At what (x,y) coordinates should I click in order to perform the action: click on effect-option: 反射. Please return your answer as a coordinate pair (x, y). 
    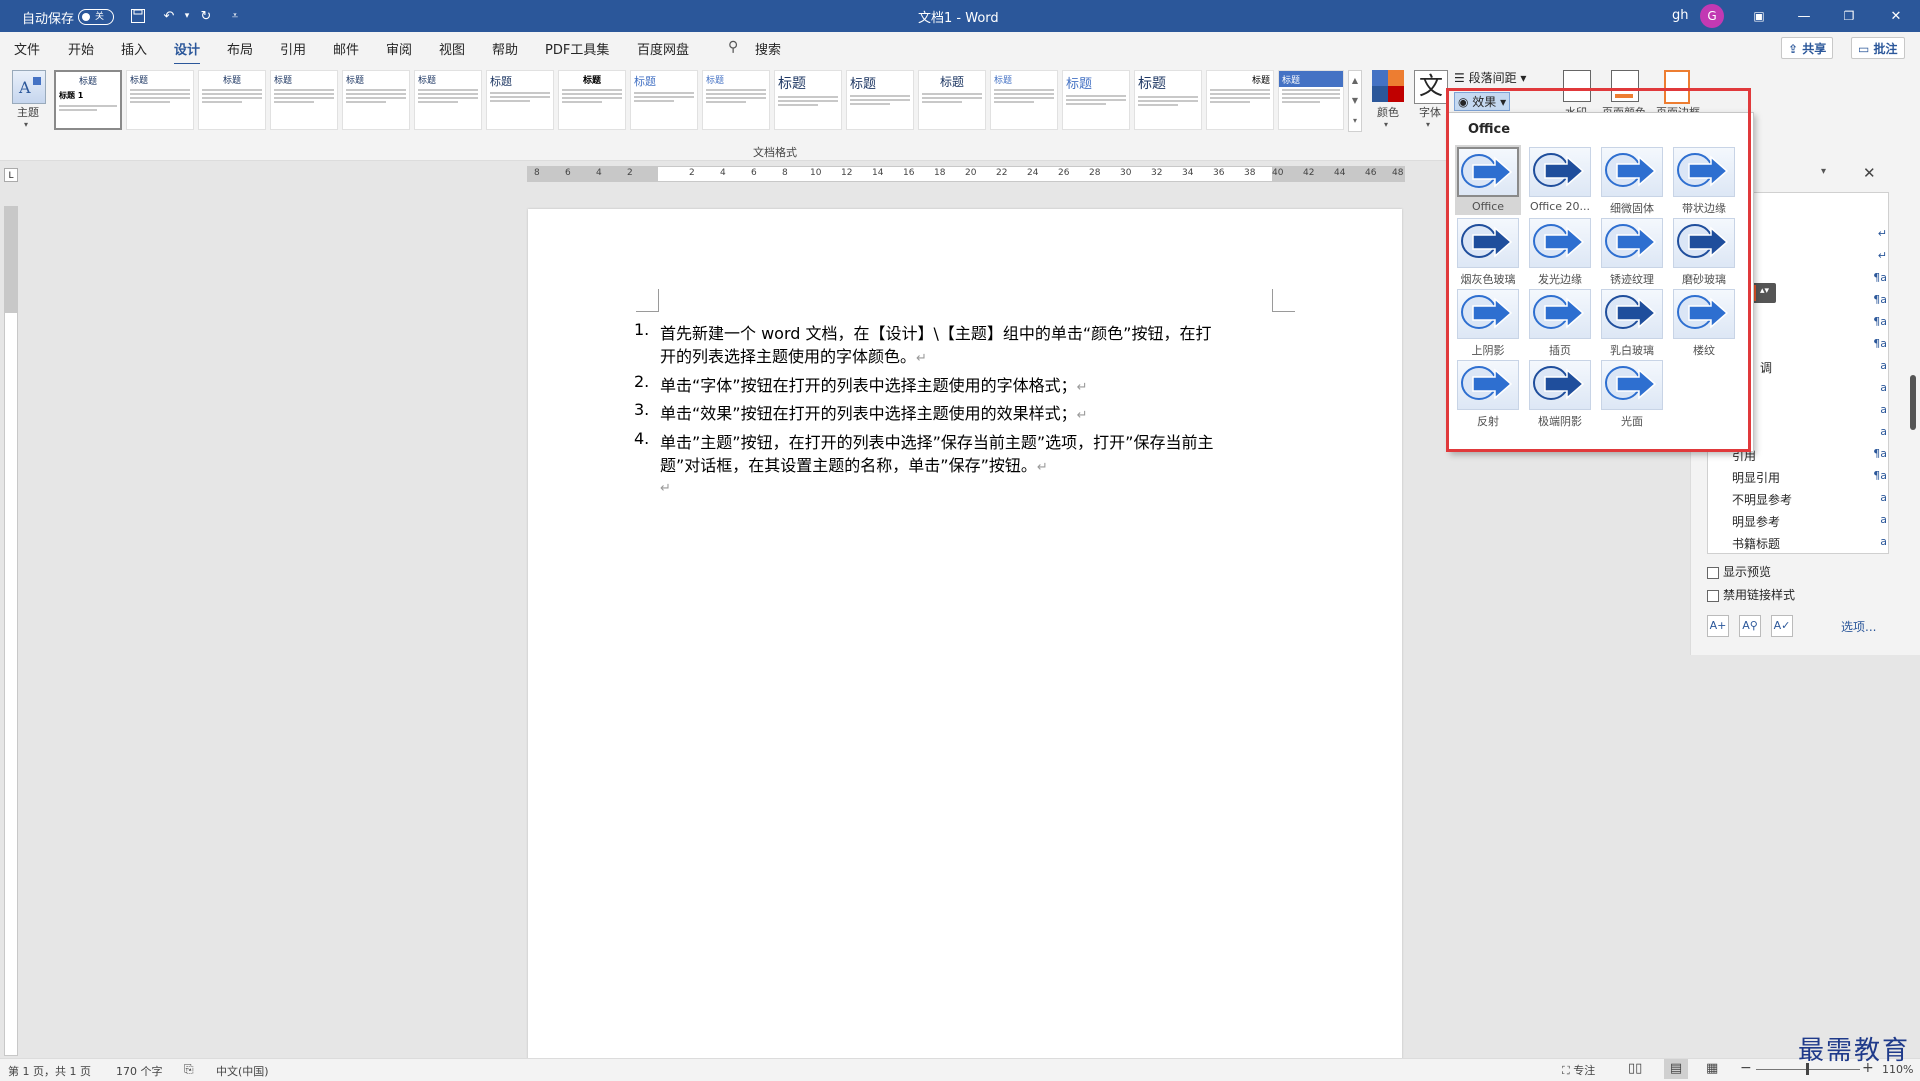
    Looking at the image, I should click on (1488, 393).